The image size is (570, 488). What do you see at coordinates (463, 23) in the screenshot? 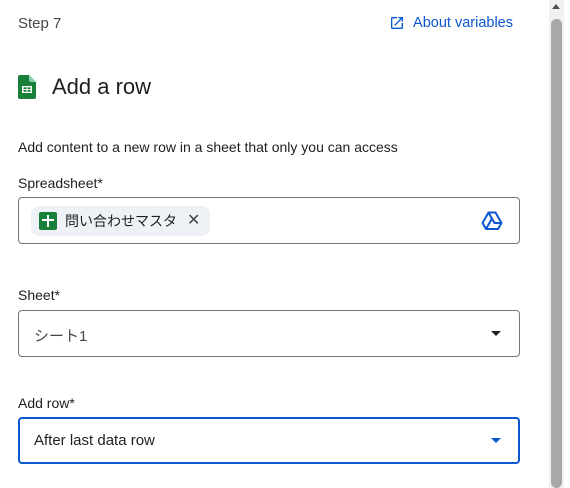
I see `about-variables-label: About variables` at bounding box center [463, 23].